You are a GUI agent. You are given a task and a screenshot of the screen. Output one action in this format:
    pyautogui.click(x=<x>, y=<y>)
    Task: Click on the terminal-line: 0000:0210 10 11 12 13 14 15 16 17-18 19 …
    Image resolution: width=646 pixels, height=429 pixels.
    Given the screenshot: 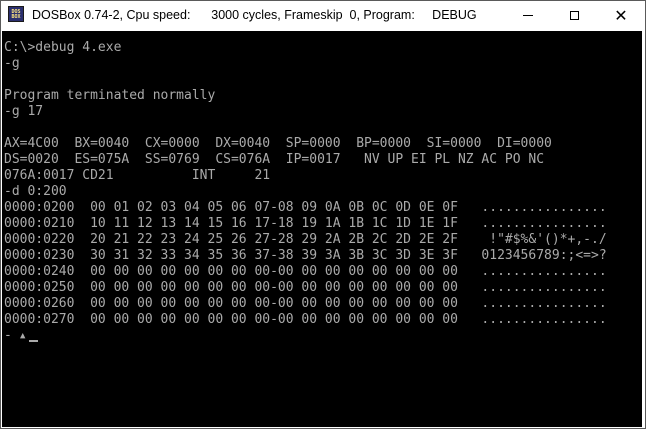 What is the action you would take?
    pyautogui.click(x=305, y=223)
    